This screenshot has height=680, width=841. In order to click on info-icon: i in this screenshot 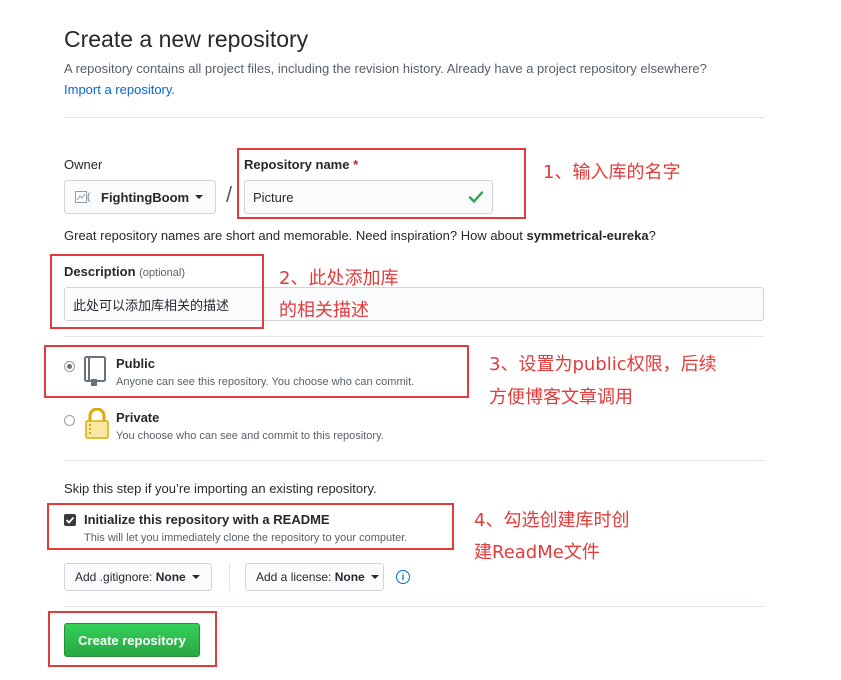, I will do `click(403, 577)`.